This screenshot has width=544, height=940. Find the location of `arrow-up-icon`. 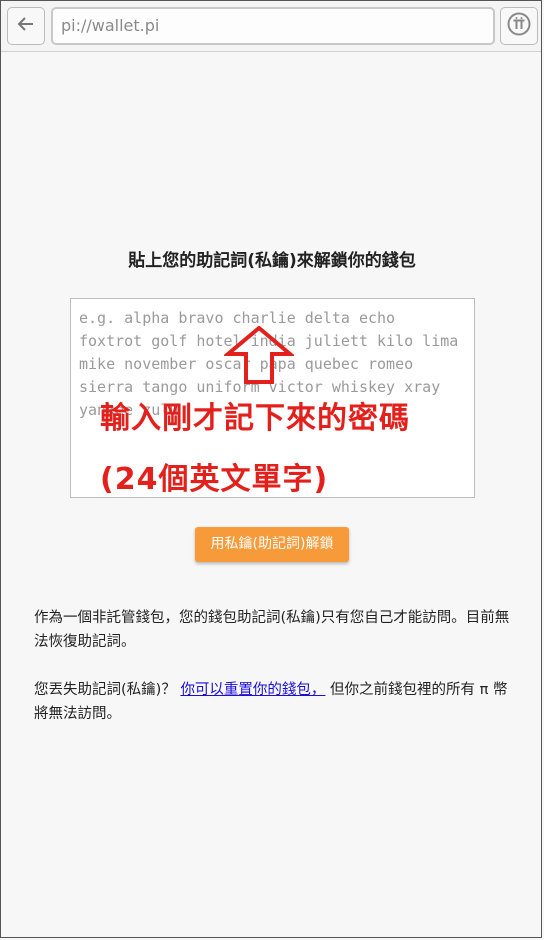

arrow-up-icon is located at coordinates (259, 355).